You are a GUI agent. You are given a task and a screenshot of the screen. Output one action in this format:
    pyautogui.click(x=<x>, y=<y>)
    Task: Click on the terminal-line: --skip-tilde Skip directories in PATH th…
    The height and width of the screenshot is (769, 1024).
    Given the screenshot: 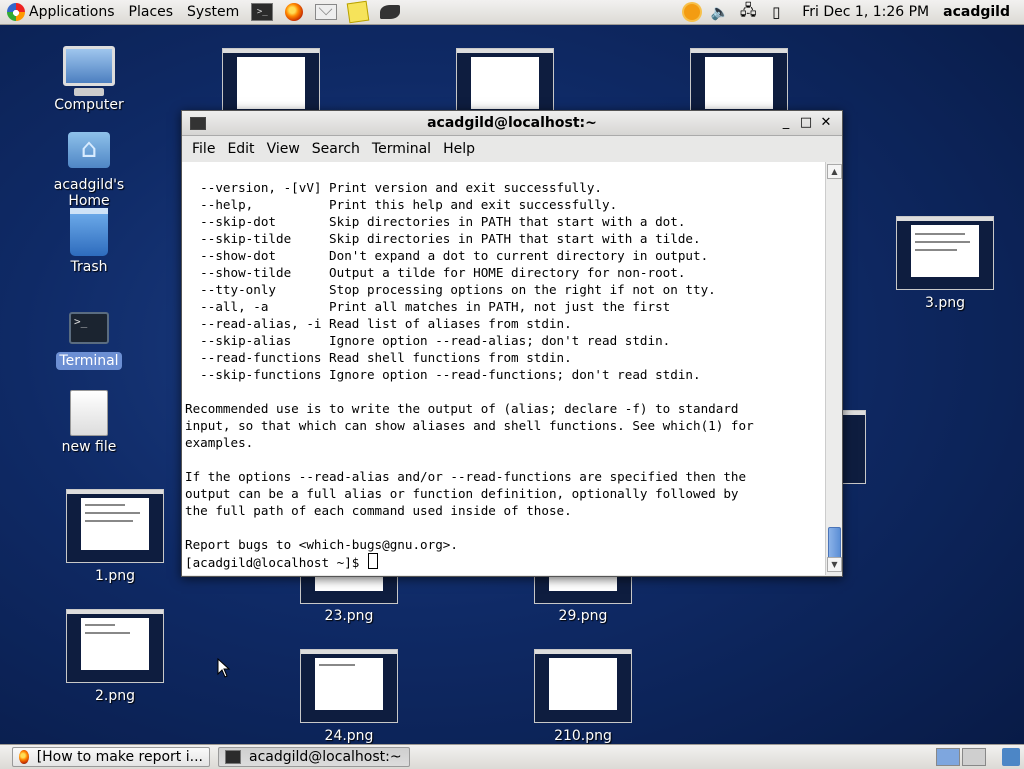 What is the action you would take?
    pyautogui.click(x=450, y=238)
    